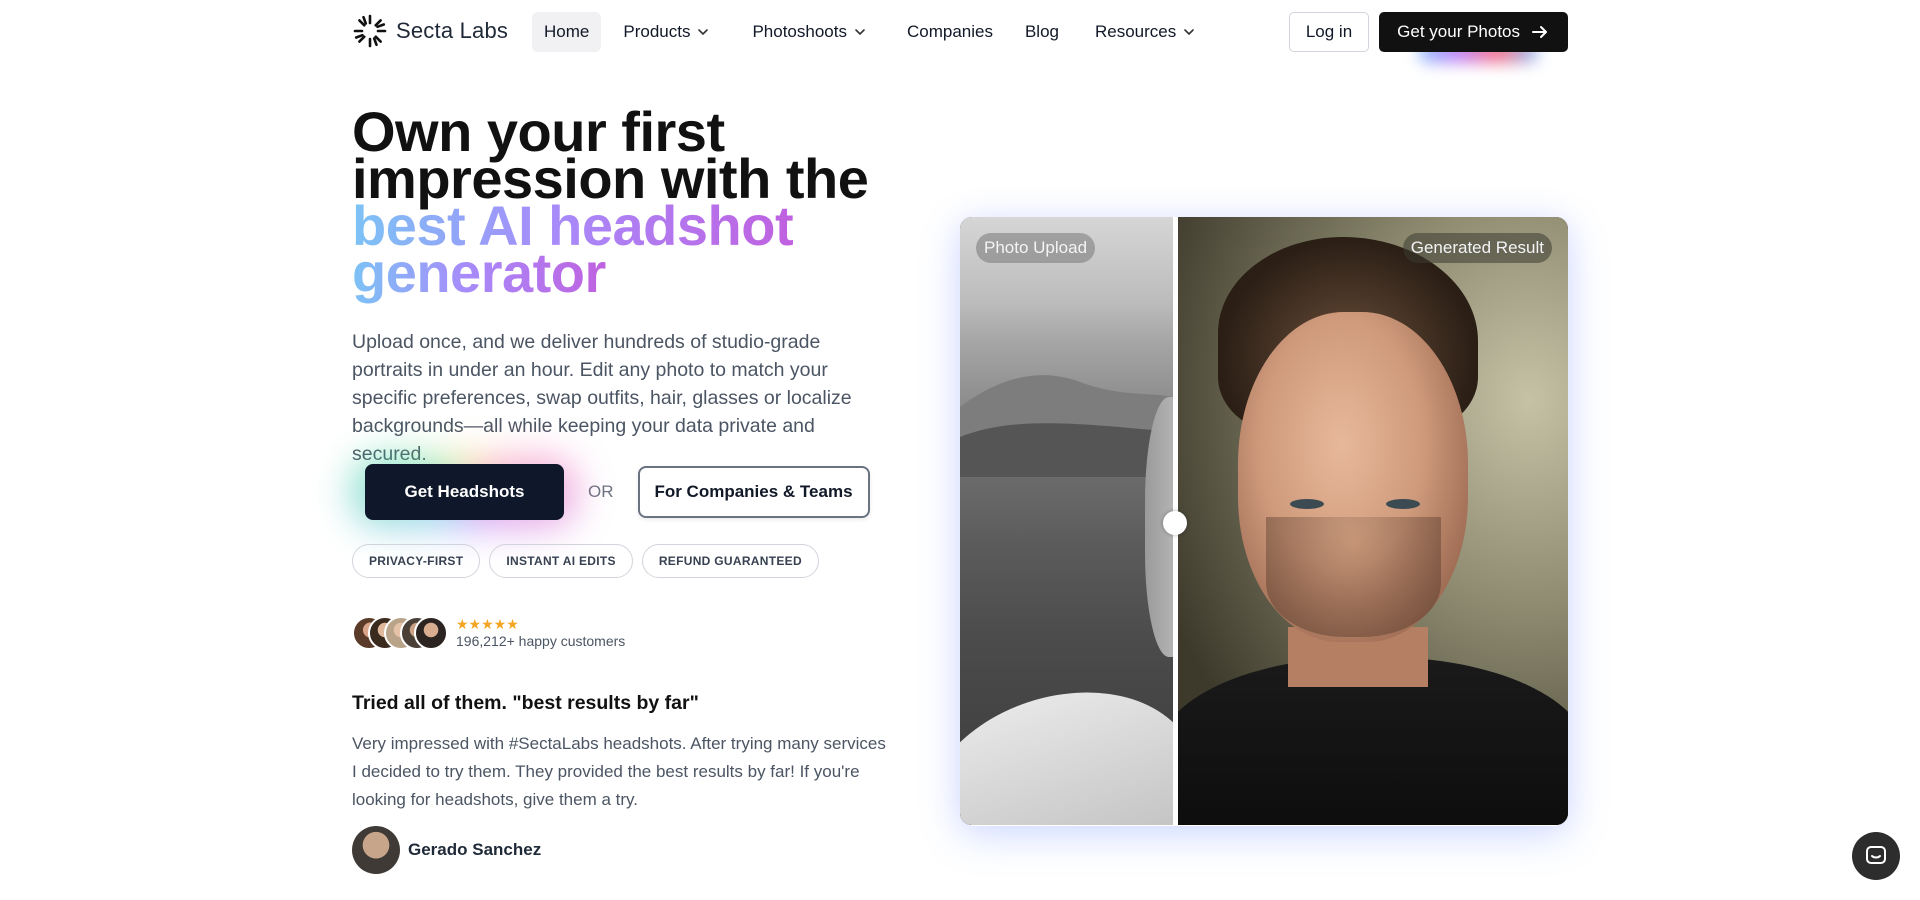  I want to click on author-name: Gerado Sanchez, so click(475, 849).